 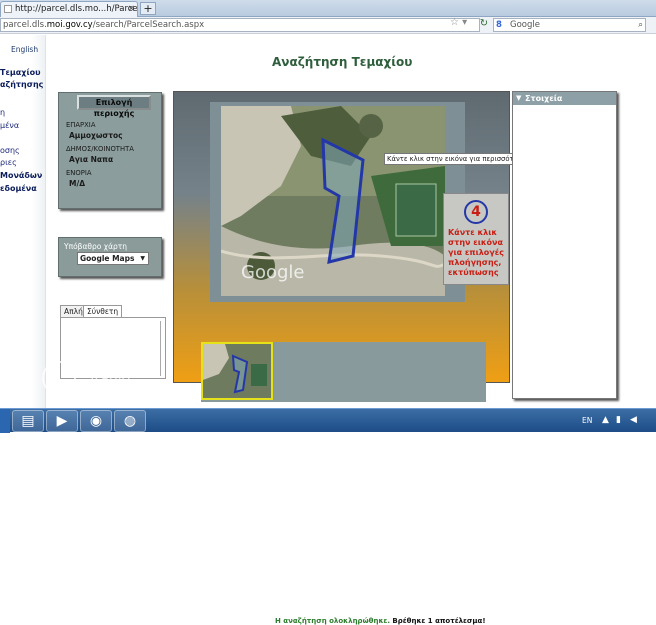 What do you see at coordinates (640, 25) in the screenshot?
I see `search-icon: ⌕` at bounding box center [640, 25].